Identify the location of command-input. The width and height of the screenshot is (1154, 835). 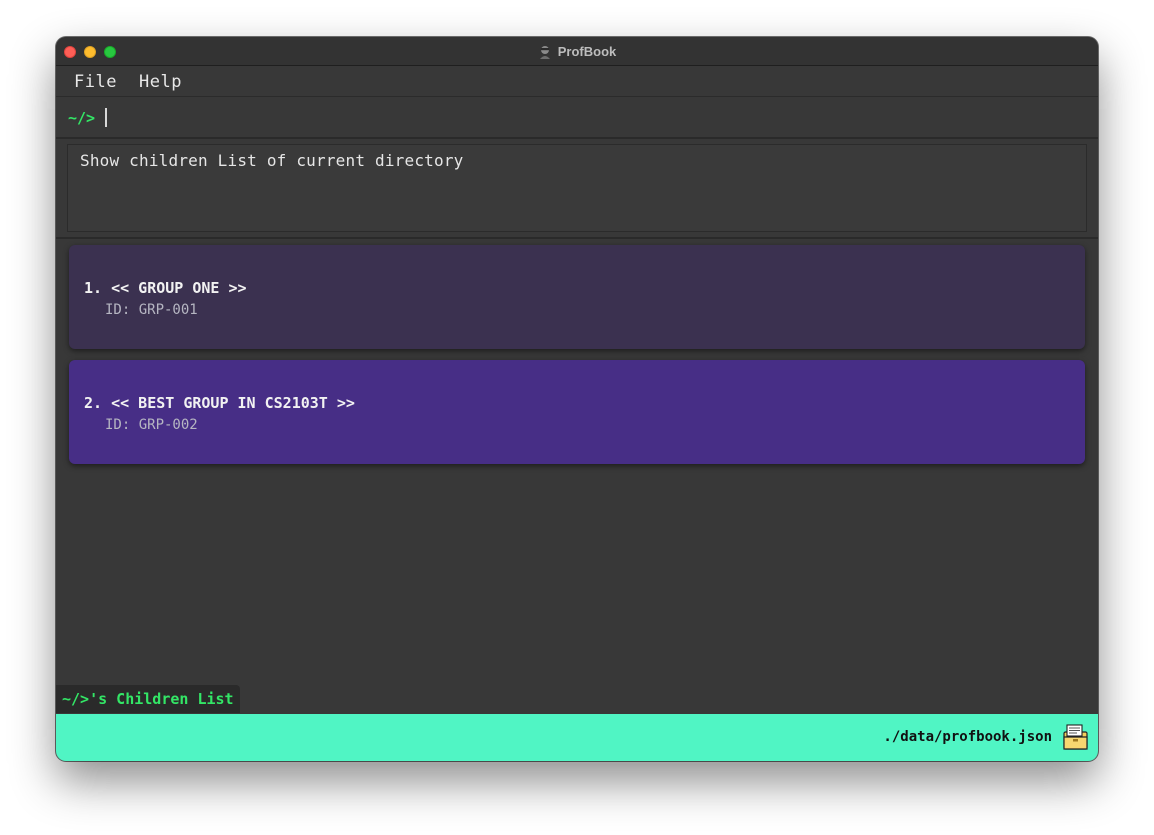
(595, 118).